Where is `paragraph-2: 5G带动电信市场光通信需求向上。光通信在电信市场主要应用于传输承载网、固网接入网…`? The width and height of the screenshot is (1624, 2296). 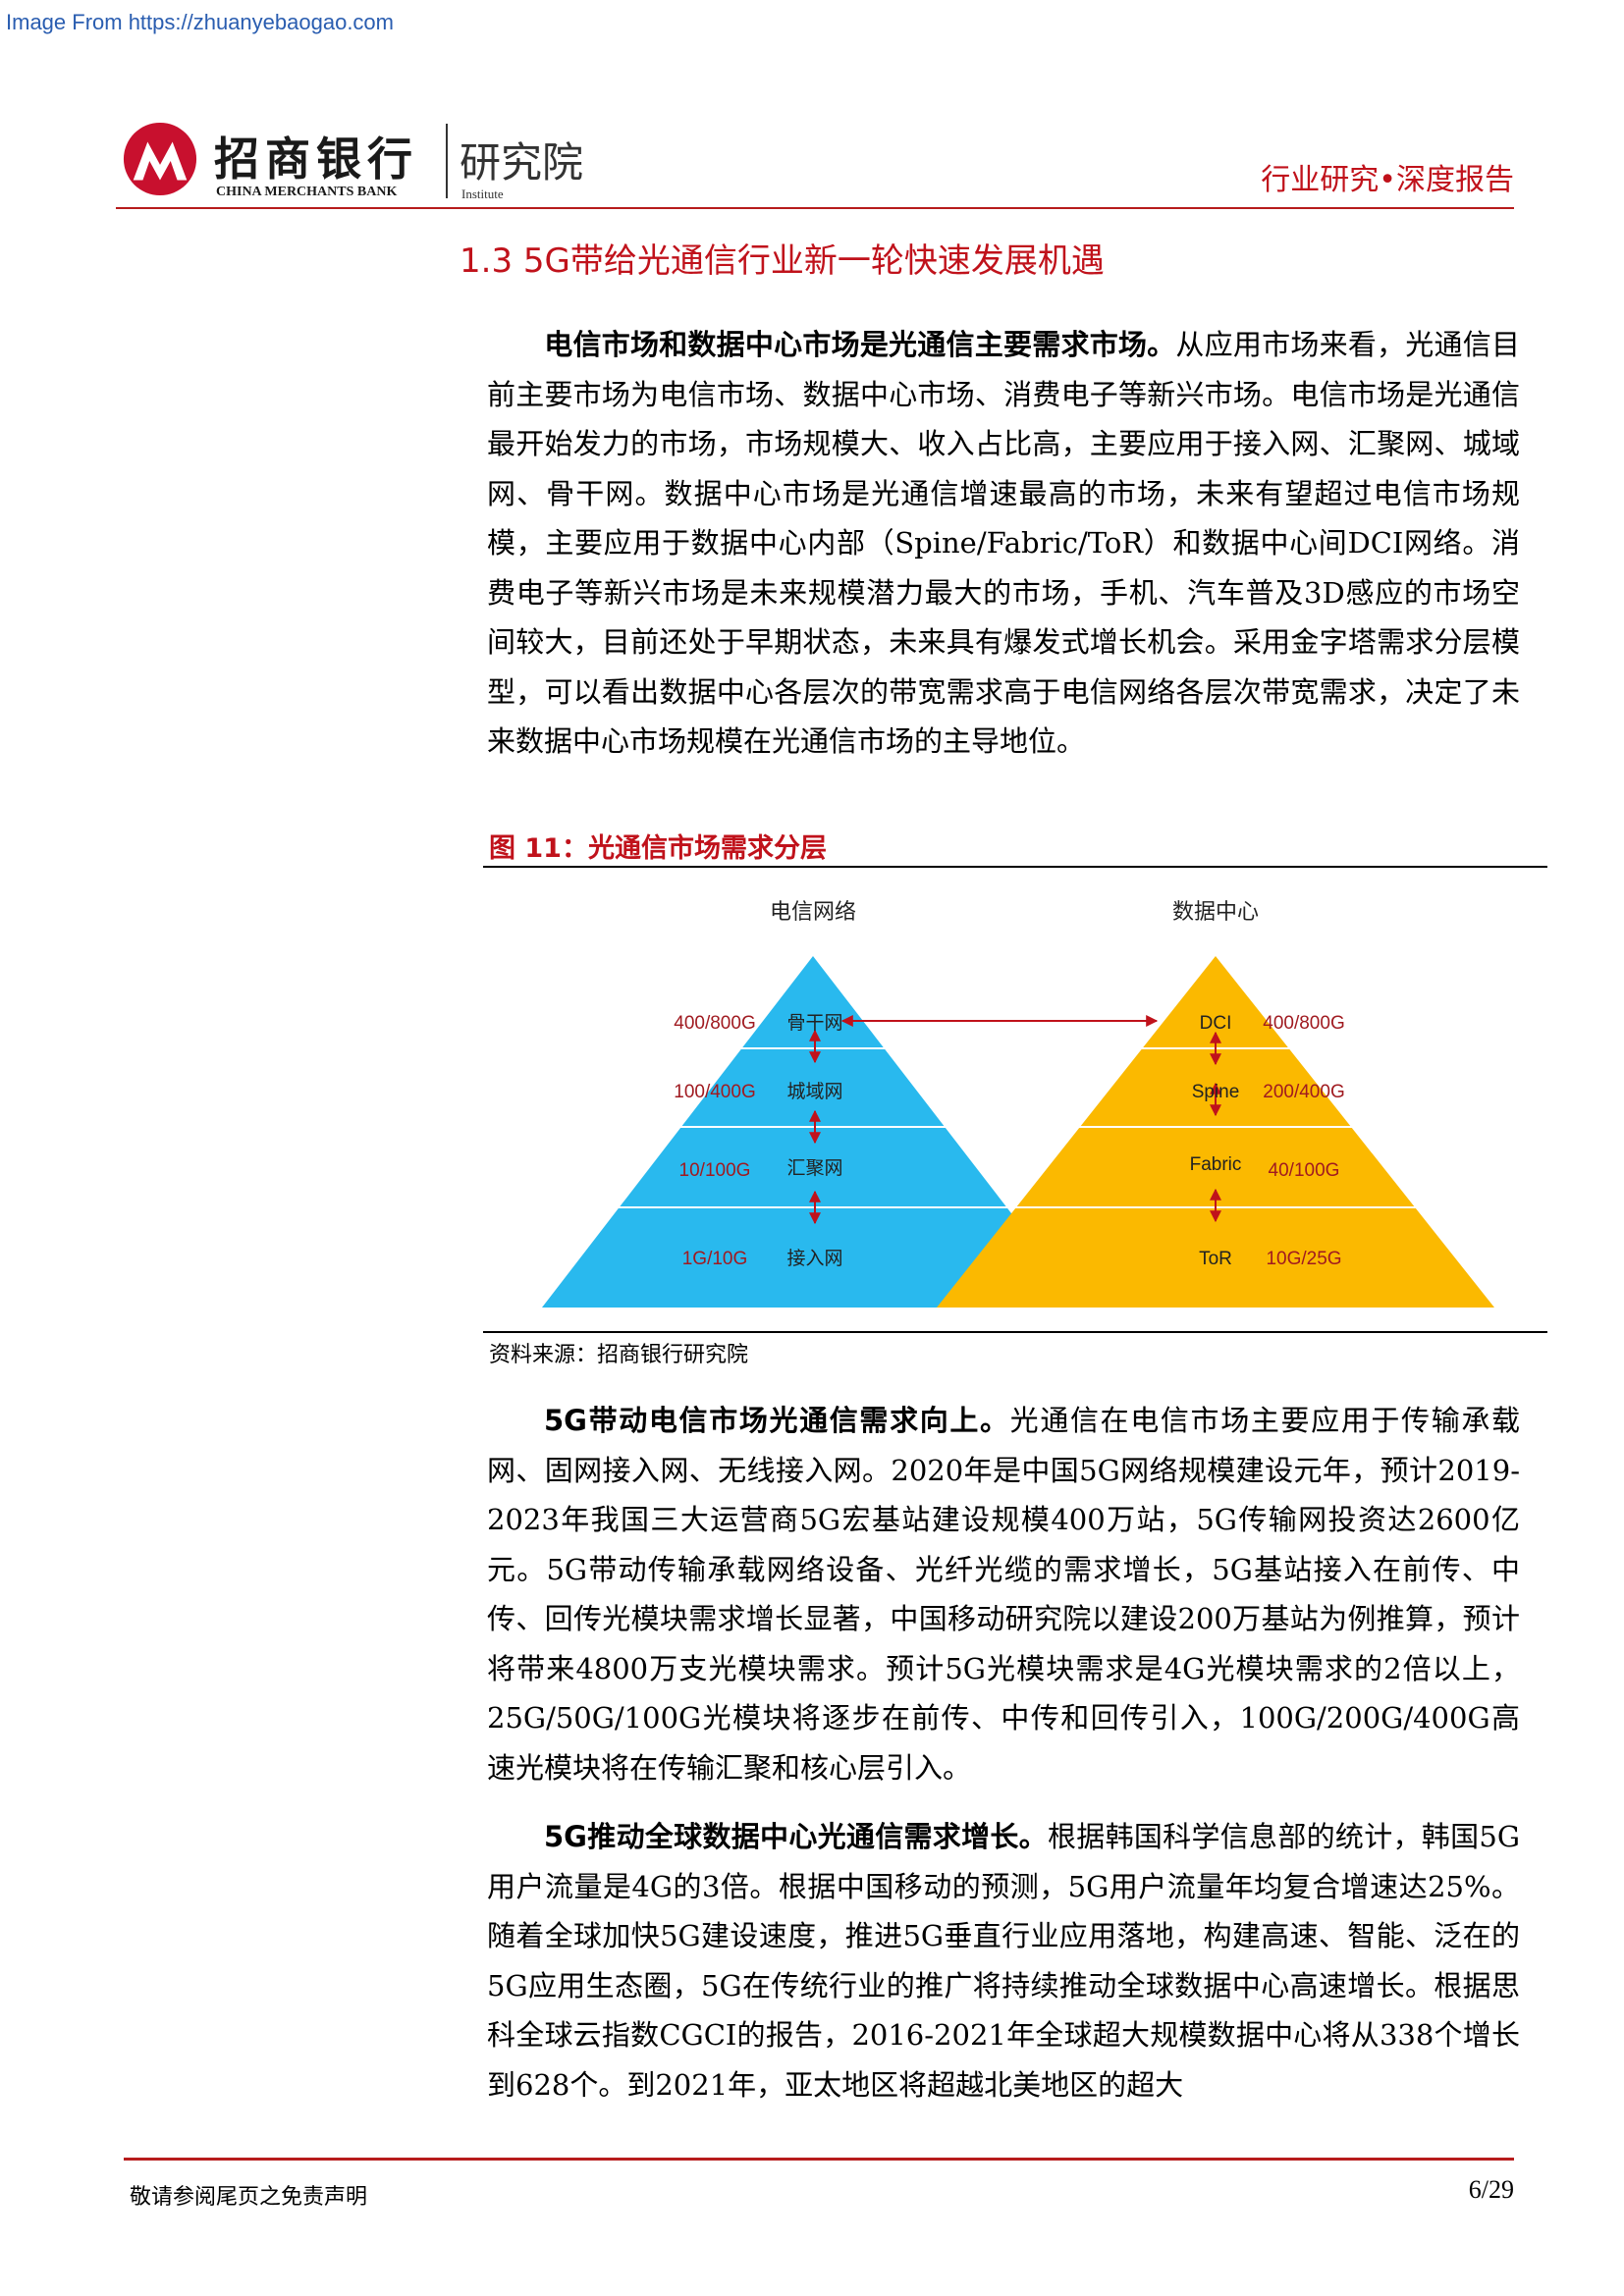
paragraph-2: 5G带动电信市场光通信需求向上。光通信在电信市场主要应用于传输承载网、固网接入网… is located at coordinates (1003, 1594).